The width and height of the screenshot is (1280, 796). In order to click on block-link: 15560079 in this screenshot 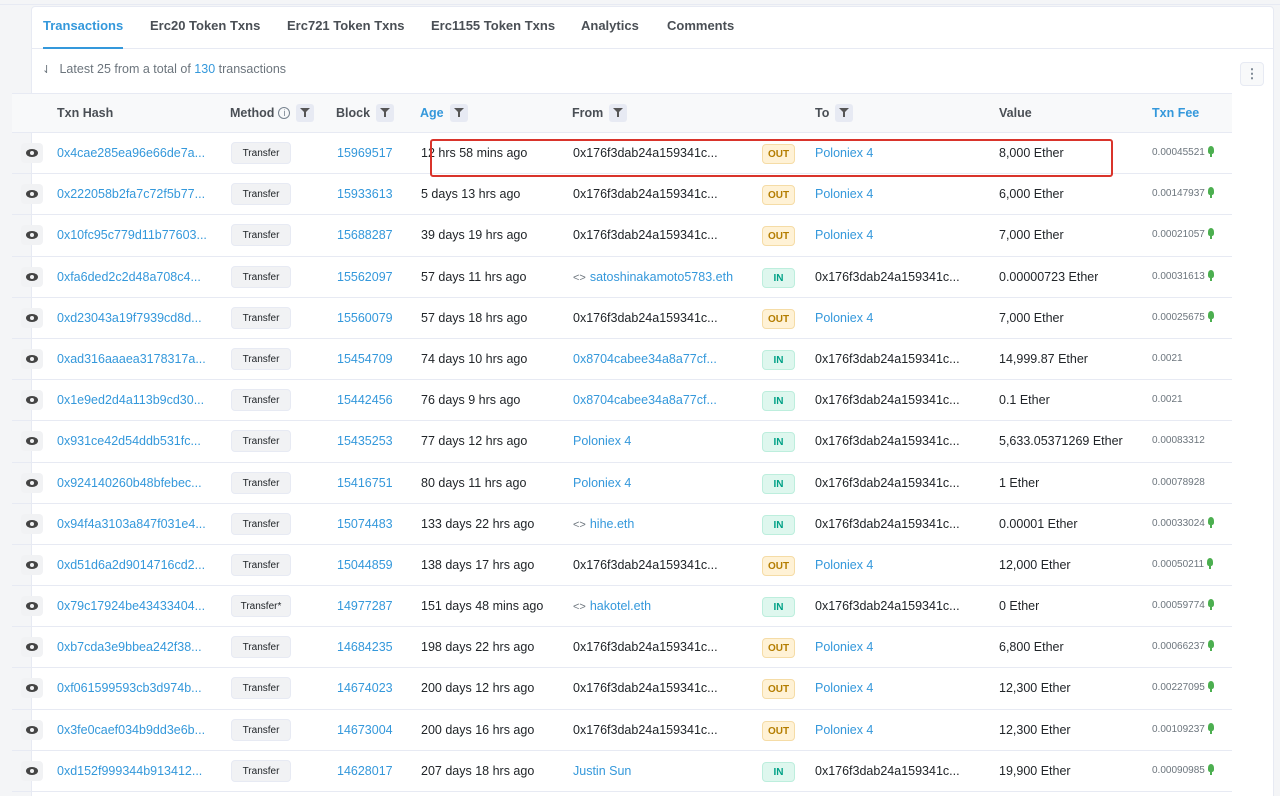, I will do `click(365, 318)`.